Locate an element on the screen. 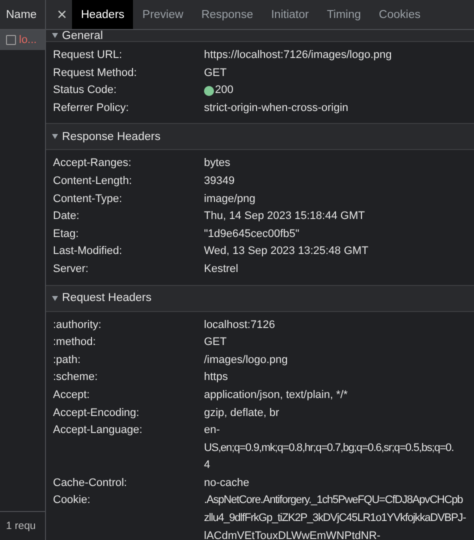 The width and height of the screenshot is (474, 540). header-name: Etag: is located at coordinates (66, 234).